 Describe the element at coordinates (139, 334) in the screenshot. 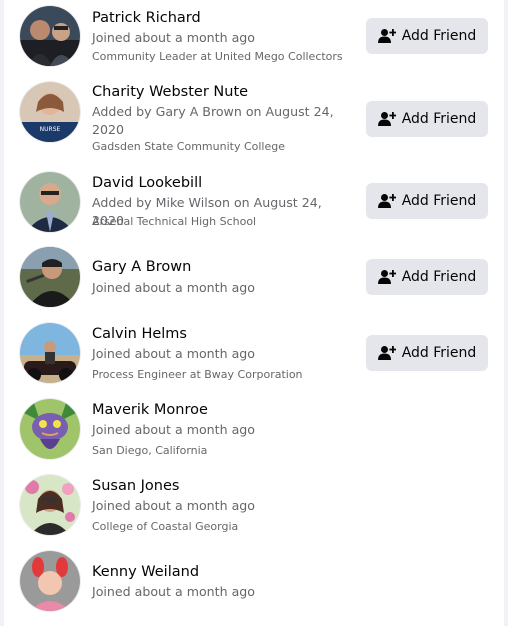

I see `member-name: Calvin Helms` at that location.